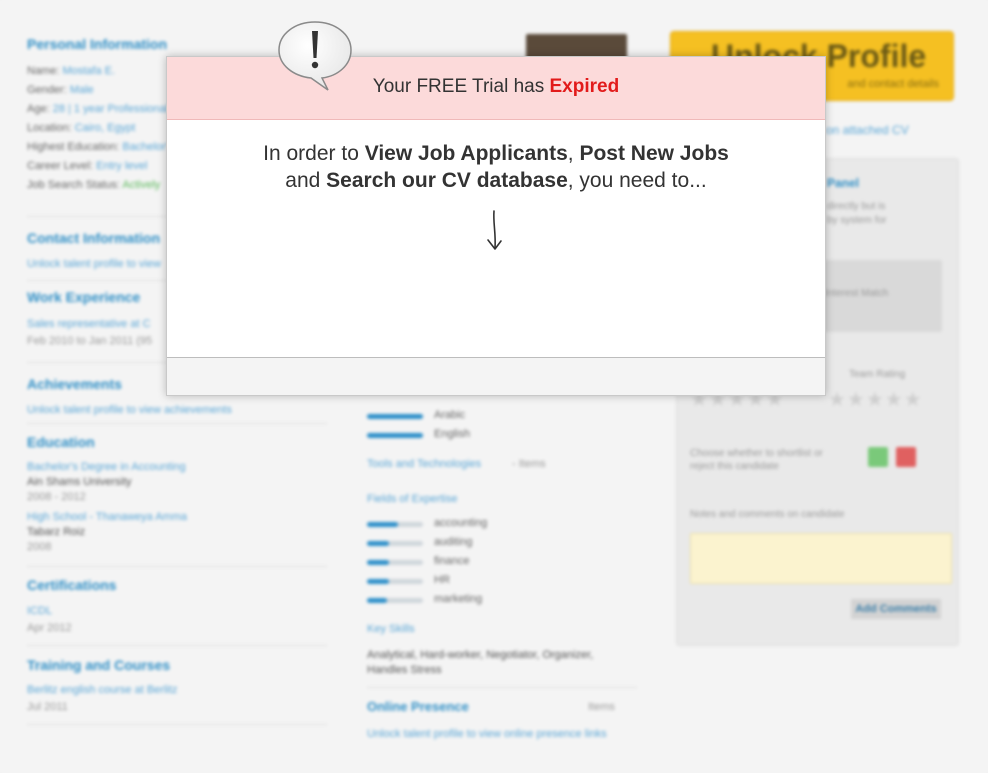 Image resolution: width=988 pixels, height=773 pixels. I want to click on online-presence-count: Items, so click(601, 707).